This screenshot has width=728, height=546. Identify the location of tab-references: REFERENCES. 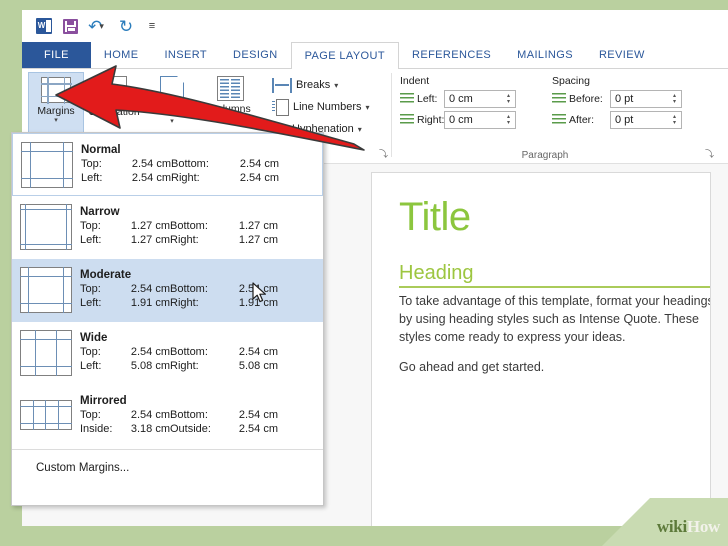
(451, 55).